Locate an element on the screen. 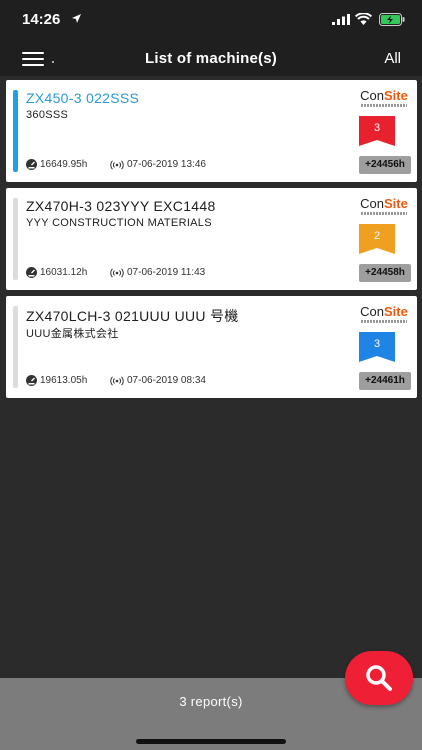  machine-name: ZX470LCH-3 021UUU UUU 号機 is located at coordinates (132, 316).